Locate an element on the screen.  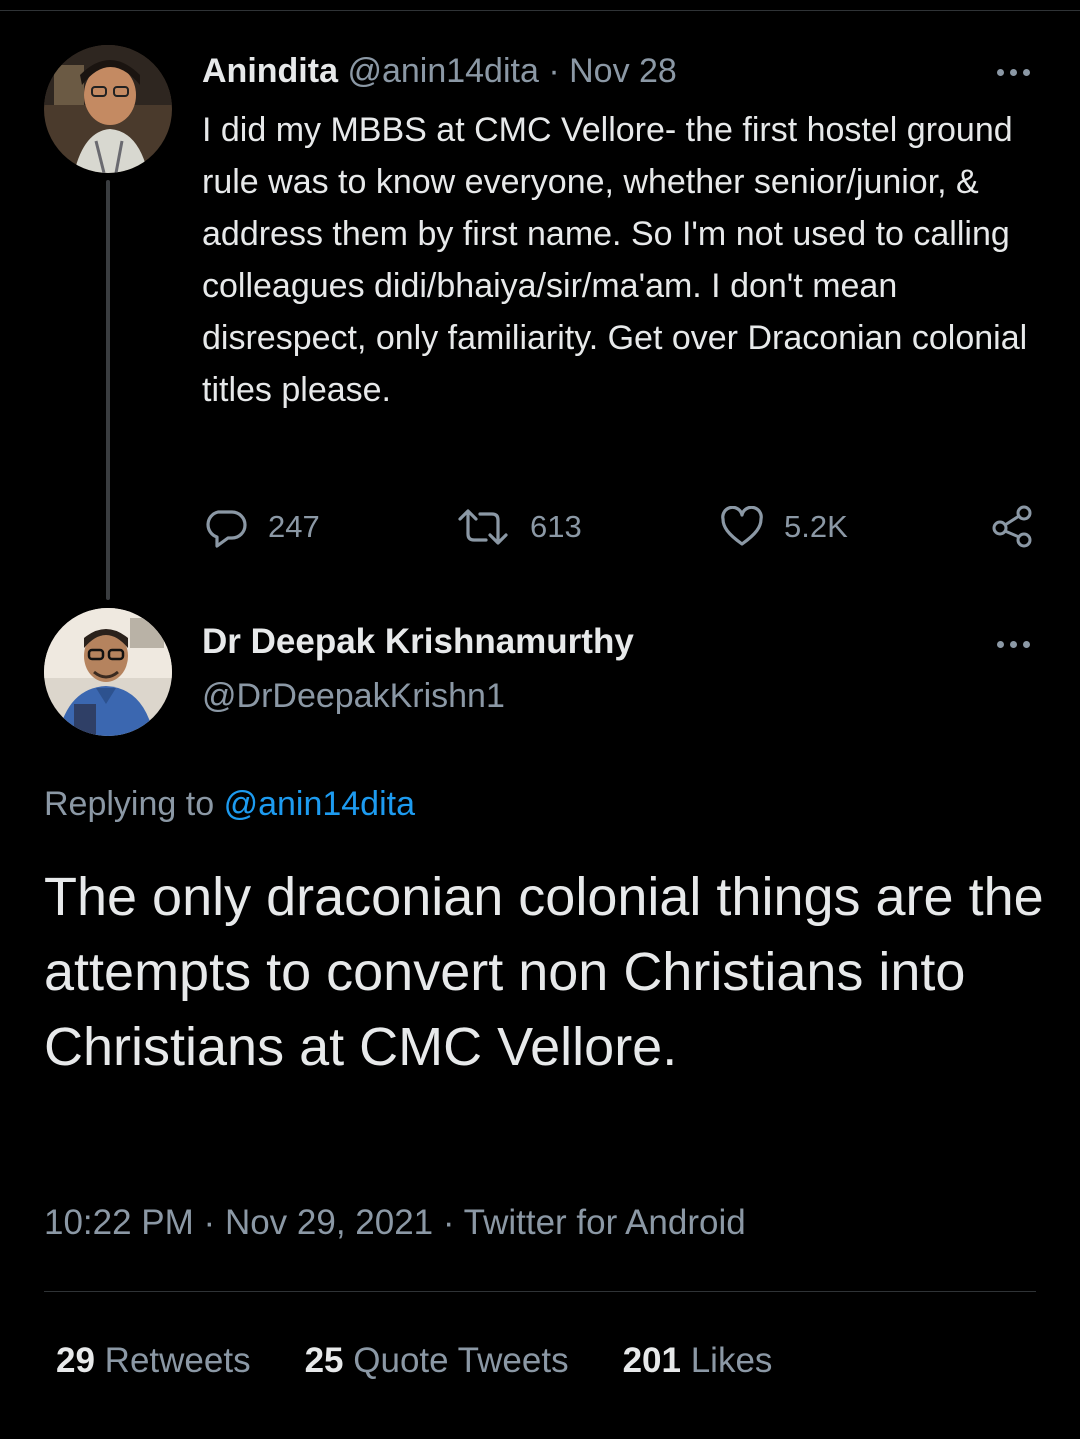
main-author-handle: @DrDeepakKrishn1 is located at coordinates (353, 696).